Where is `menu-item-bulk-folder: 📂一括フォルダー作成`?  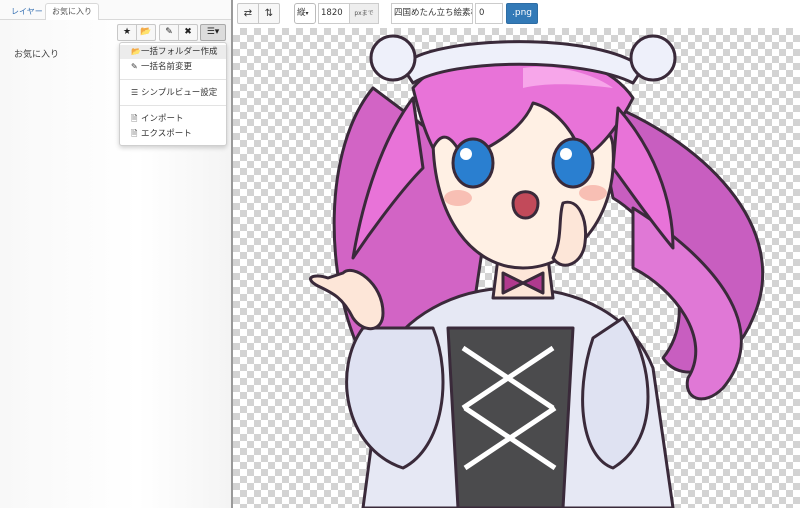 menu-item-bulk-folder: 📂一括フォルダー作成 is located at coordinates (173, 52).